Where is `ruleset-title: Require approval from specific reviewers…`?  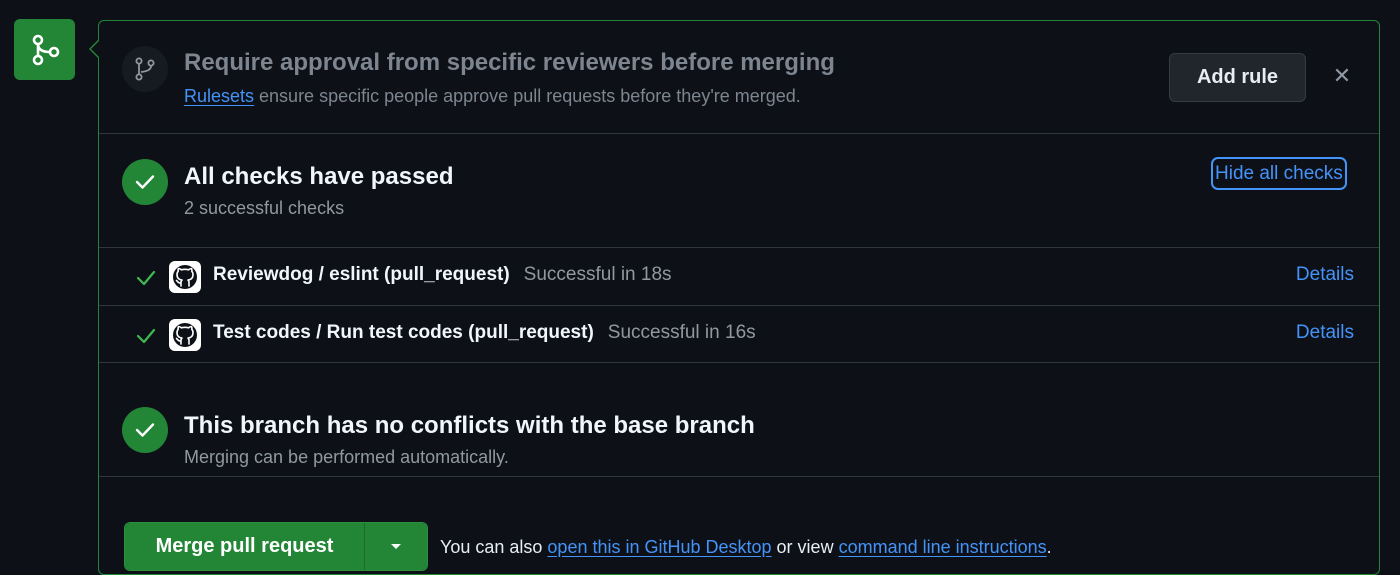
ruleset-title: Require approval from specific reviewers… is located at coordinates (509, 62).